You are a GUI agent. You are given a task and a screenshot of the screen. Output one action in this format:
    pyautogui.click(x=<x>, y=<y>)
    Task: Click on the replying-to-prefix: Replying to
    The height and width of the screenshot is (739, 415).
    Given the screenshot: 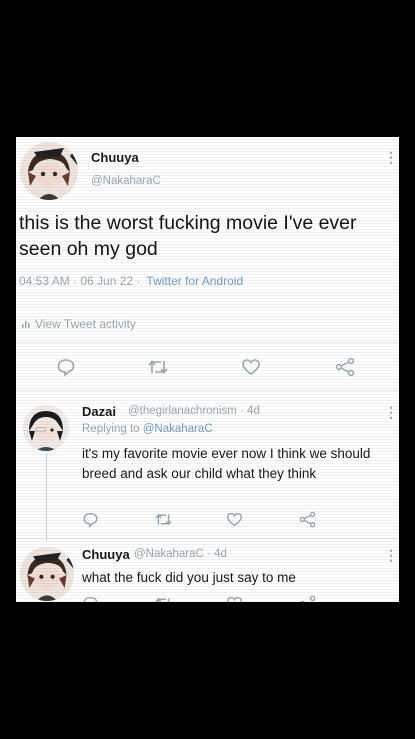 What is the action you would take?
    pyautogui.click(x=111, y=429)
    